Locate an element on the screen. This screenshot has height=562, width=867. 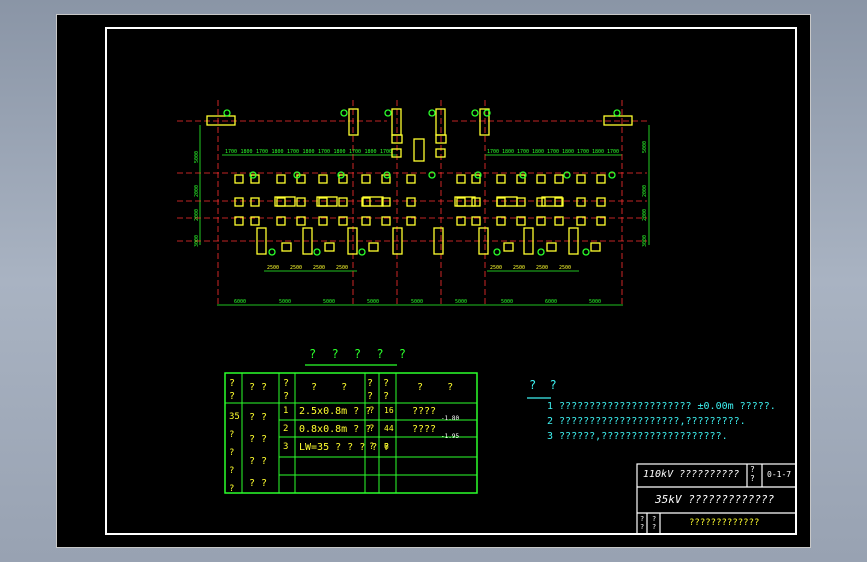
table-header-col5: ? ? is located at coordinates (386, 390).